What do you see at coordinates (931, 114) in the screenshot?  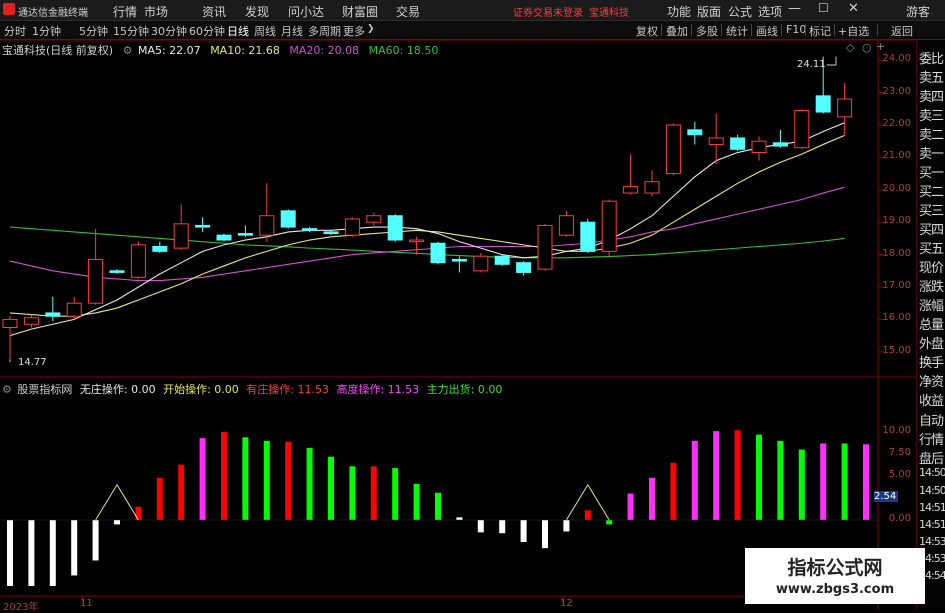 I see `side-panel-item: 卖三` at bounding box center [931, 114].